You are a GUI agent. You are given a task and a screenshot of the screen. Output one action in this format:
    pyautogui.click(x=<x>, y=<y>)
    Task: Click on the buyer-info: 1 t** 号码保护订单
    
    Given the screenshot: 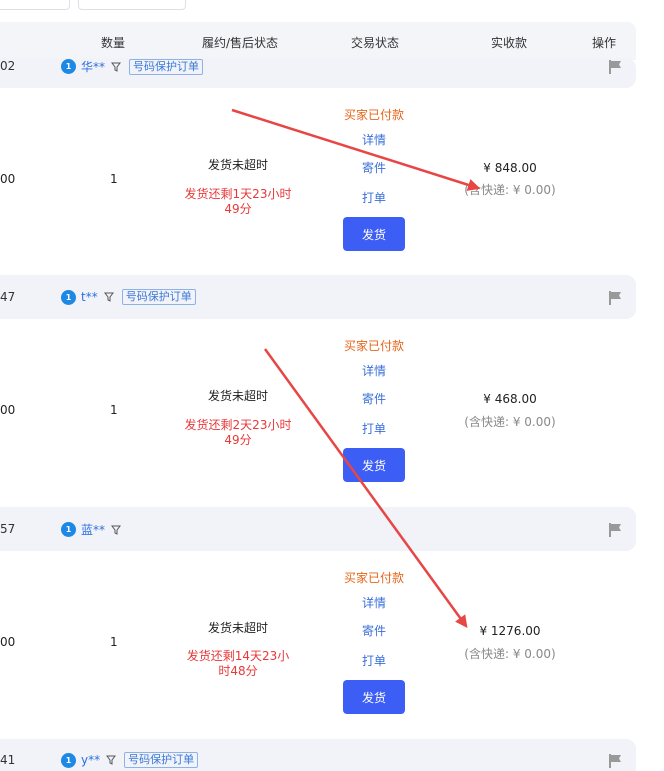 What is the action you would take?
    pyautogui.click(x=128, y=297)
    